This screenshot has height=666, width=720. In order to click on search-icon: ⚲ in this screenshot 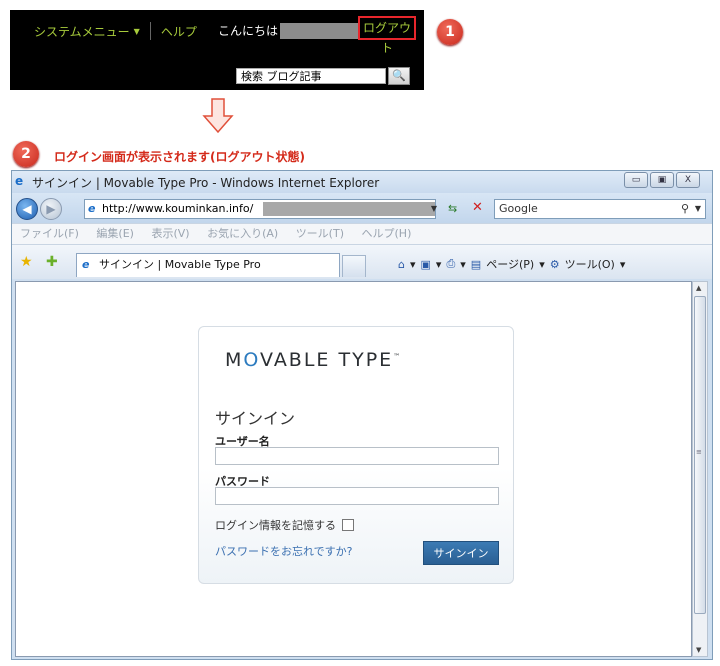, I will do `click(685, 209)`.